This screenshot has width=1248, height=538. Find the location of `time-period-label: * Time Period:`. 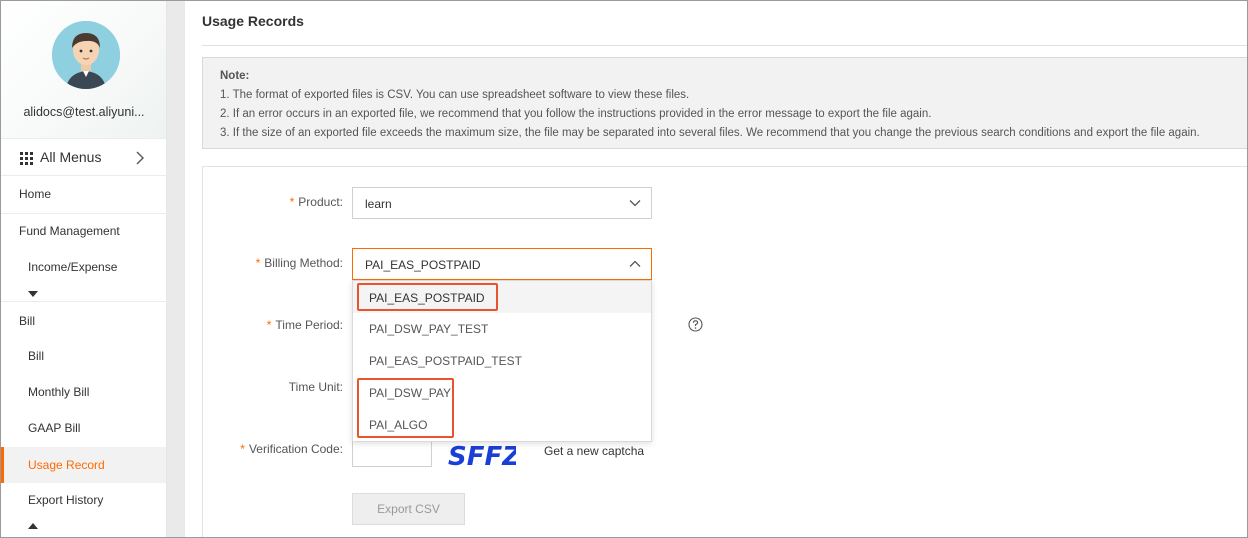

time-period-label: * Time Period: is located at coordinates (305, 325).